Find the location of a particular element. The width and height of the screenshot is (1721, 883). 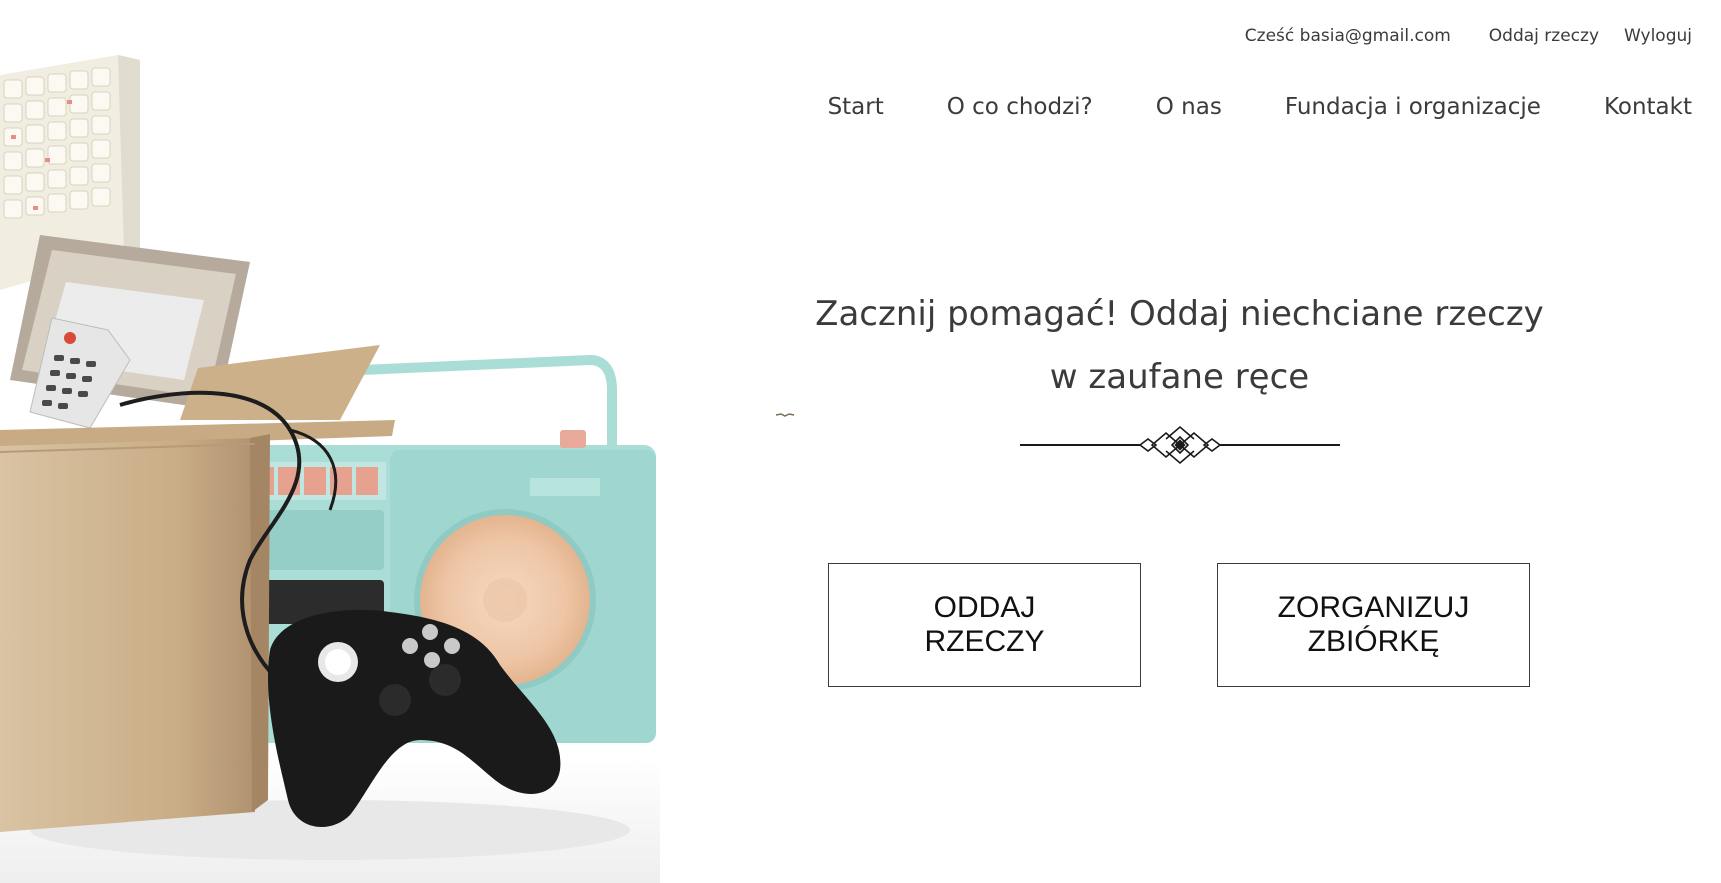

nav-item-foundations: Fundacja i organizacje is located at coordinates (1413, 107).